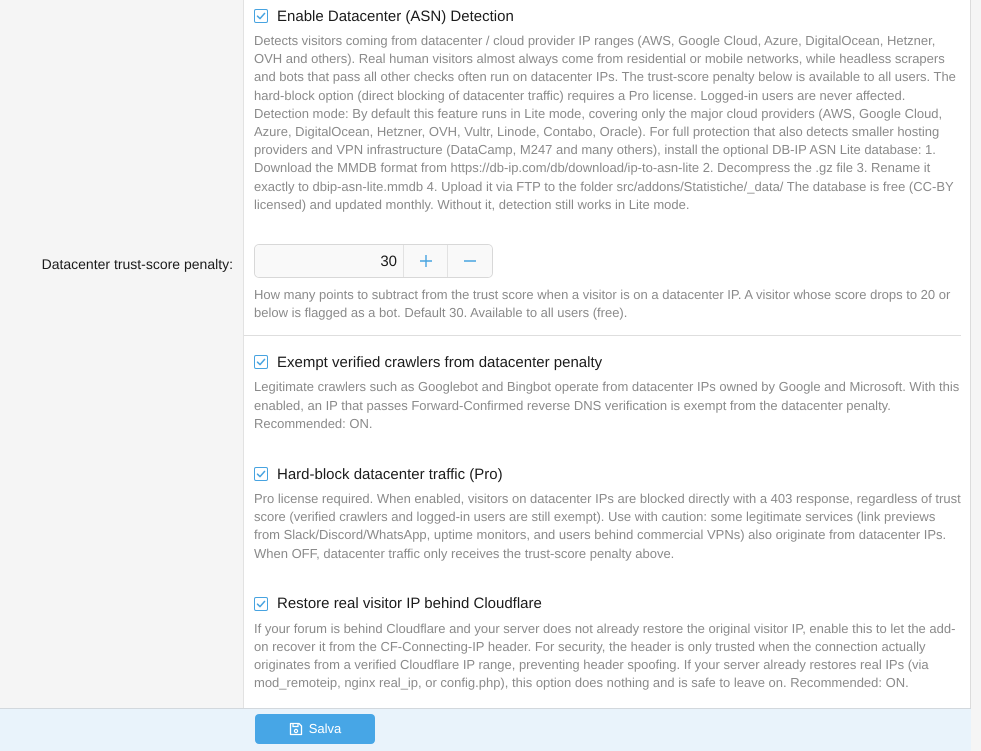  What do you see at coordinates (607, 405) in the screenshot?
I see `option-description: Legitimate crawlers such as Googlebot and Bingbot operate from datacenter IPs owned by Google and Microsoft. With this enabled, an IP that passes Forward-Confirmed reverse DNS verification is exempt from the datacenter penalty. Recommended: ON.` at bounding box center [607, 405].